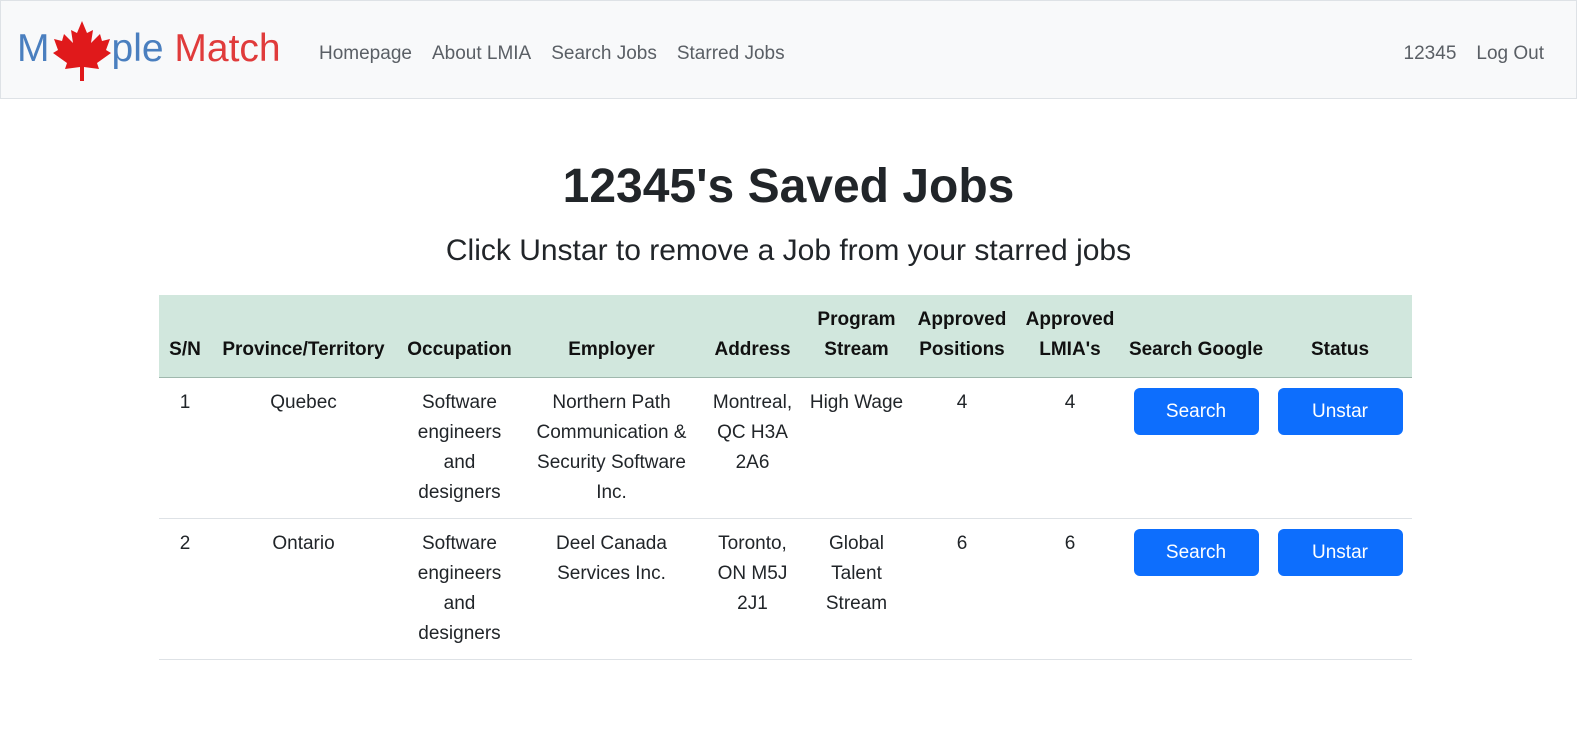  I want to click on maple-leaf-icon, so click(81, 51).